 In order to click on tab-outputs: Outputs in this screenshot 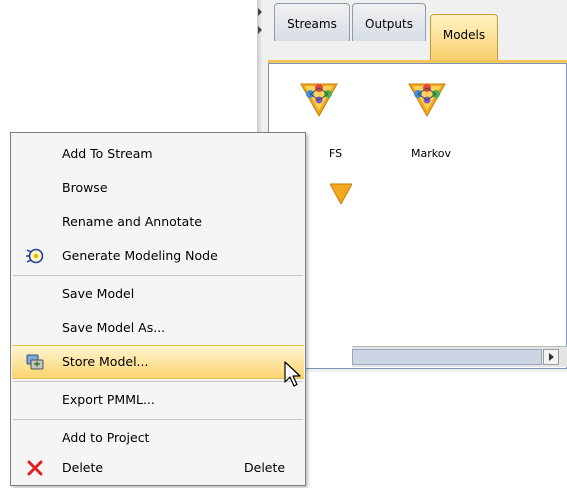, I will do `click(389, 22)`.